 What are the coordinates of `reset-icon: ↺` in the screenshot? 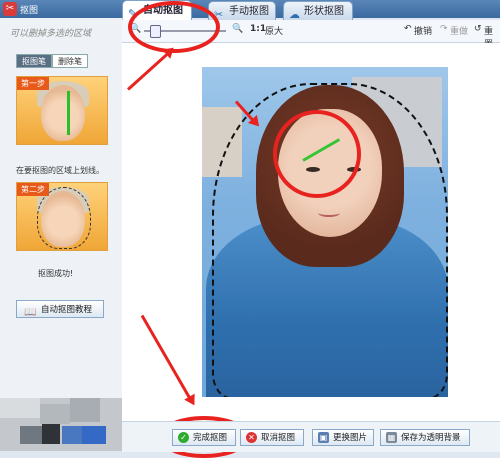 It's located at (478, 29).